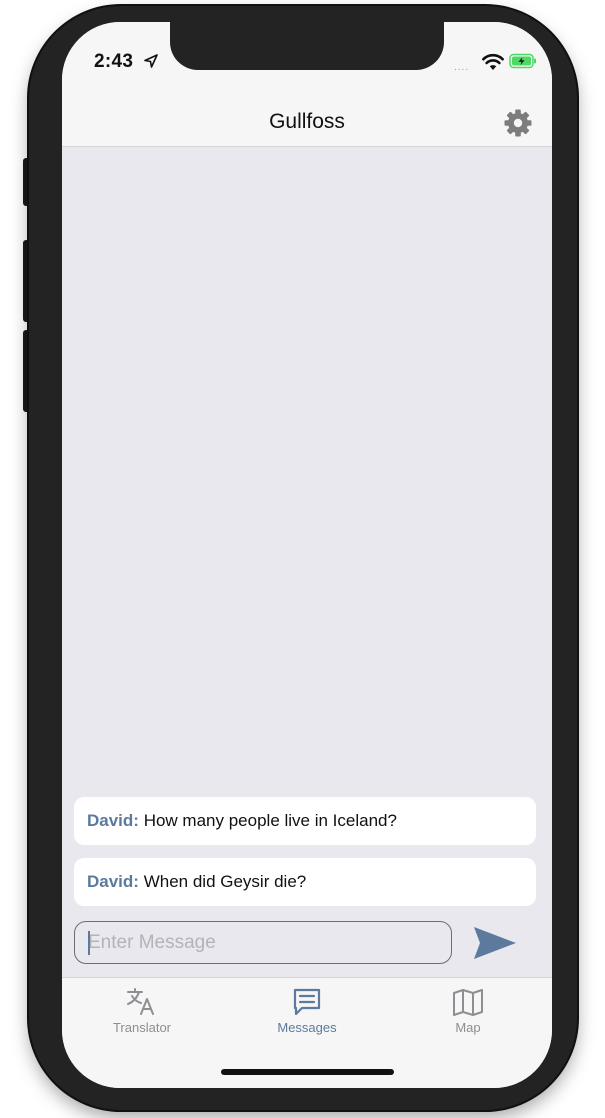 The height and width of the screenshot is (1118, 605). I want to click on wifi-icon, so click(493, 62).